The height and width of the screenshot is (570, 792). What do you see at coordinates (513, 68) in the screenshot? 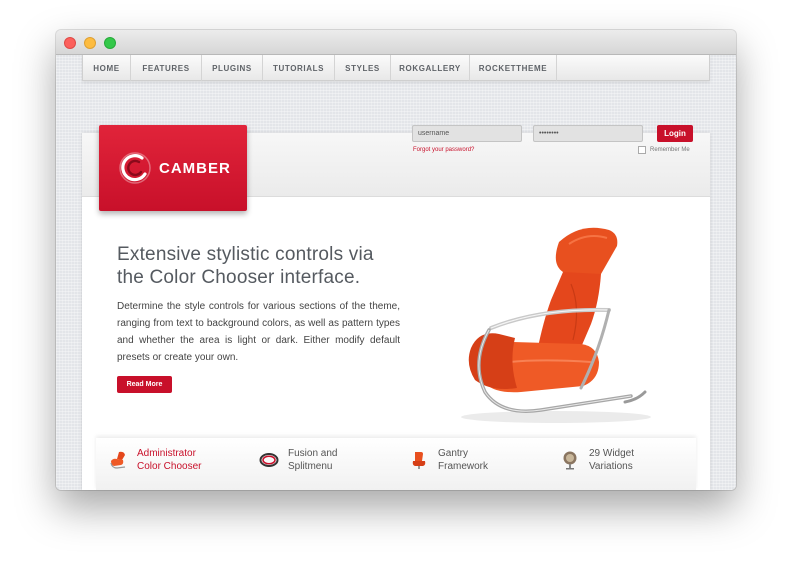
I see `nav-item-rockettheme: ROCKETTHEME` at bounding box center [513, 68].